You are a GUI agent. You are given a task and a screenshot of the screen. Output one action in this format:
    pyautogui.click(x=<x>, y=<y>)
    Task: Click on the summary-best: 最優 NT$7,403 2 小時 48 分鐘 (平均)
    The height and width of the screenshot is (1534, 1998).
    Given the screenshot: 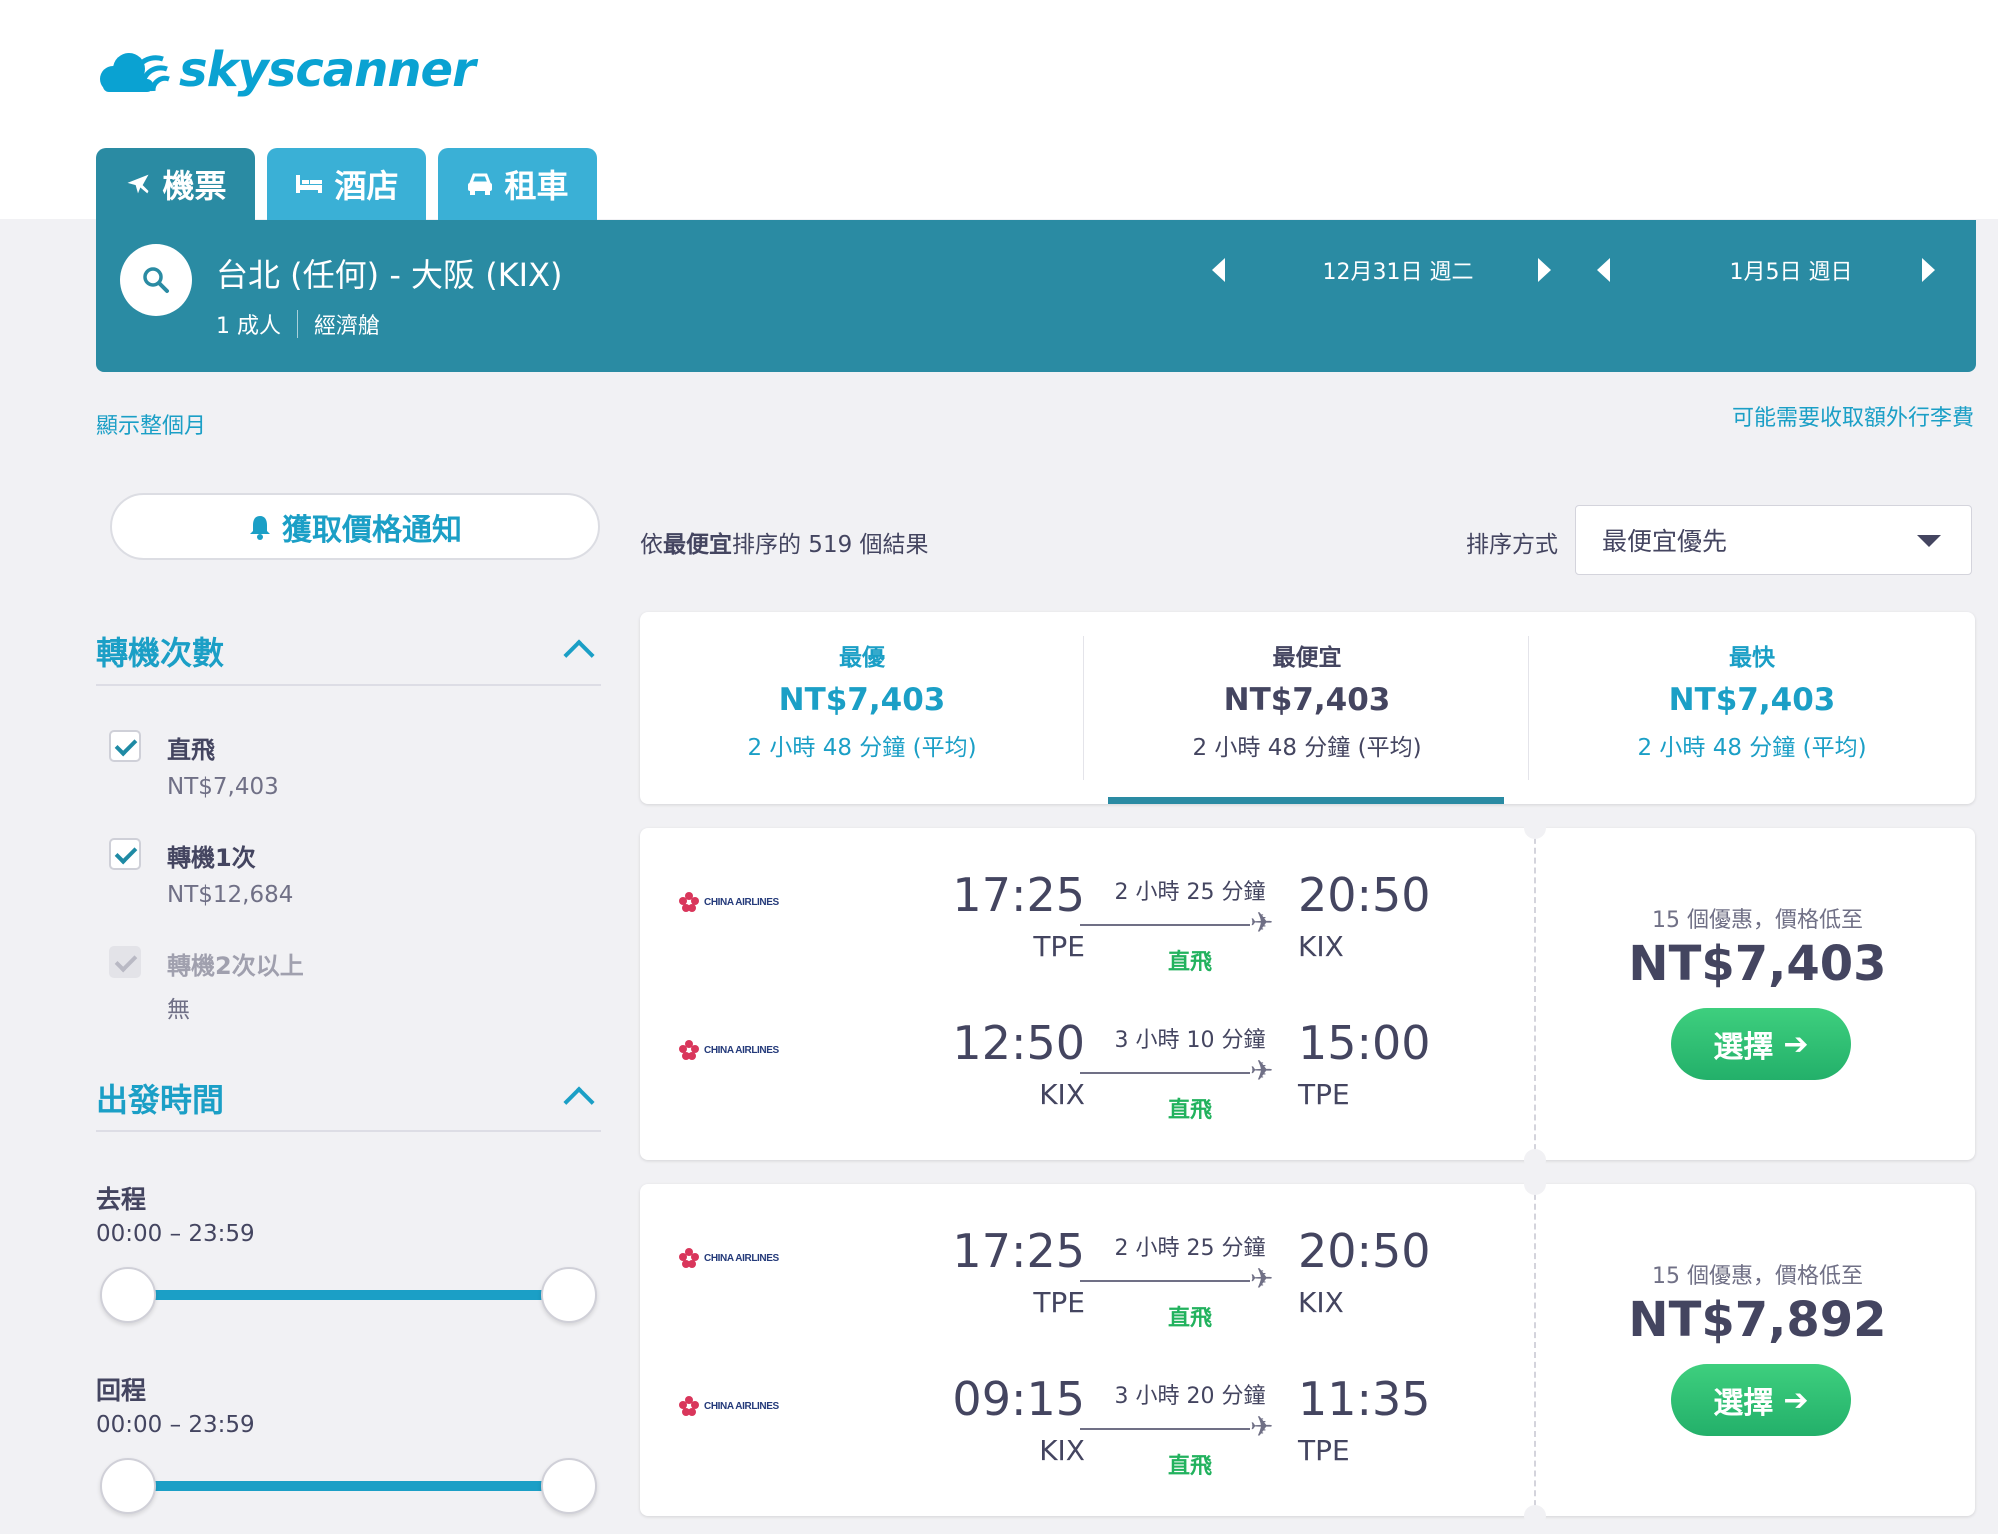 What is the action you would take?
    pyautogui.click(x=862, y=700)
    